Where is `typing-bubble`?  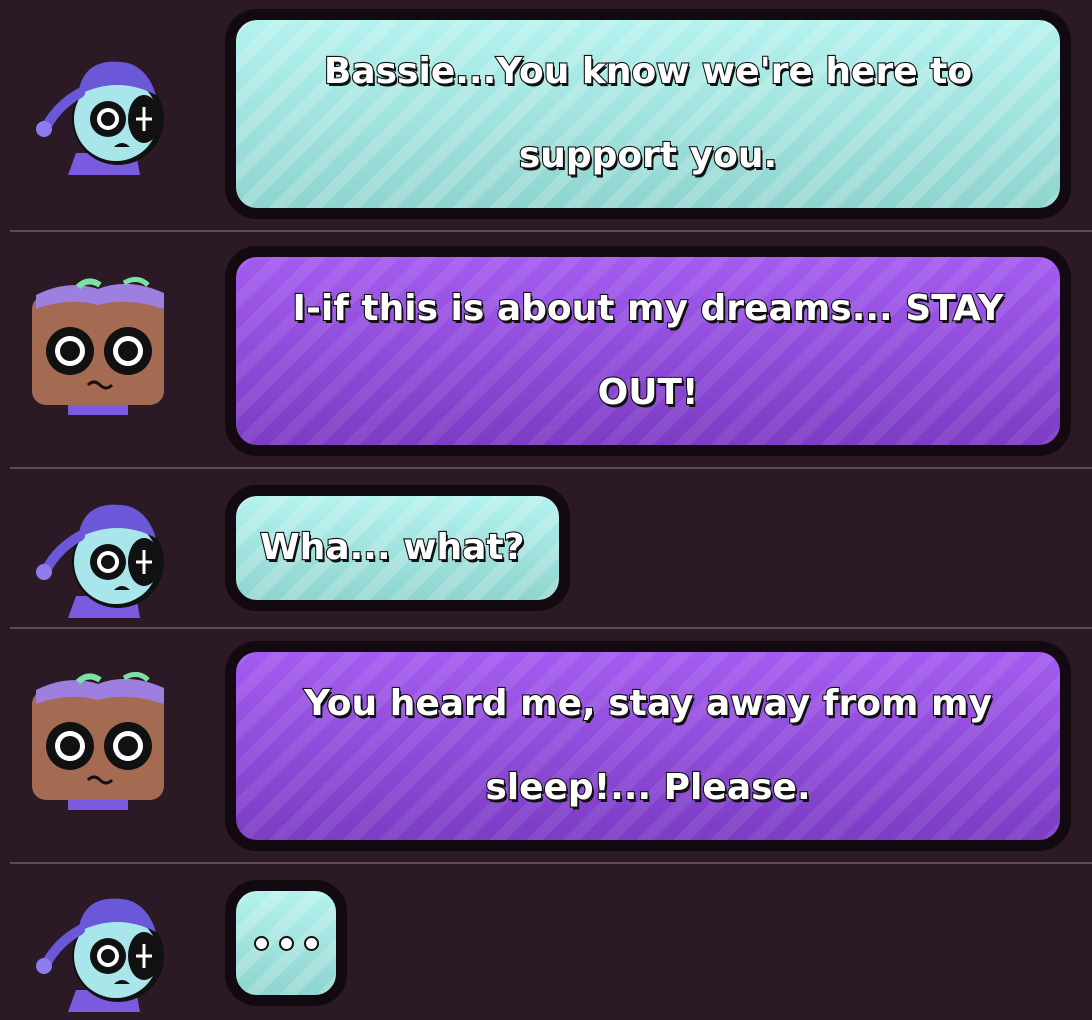 typing-bubble is located at coordinates (286, 943).